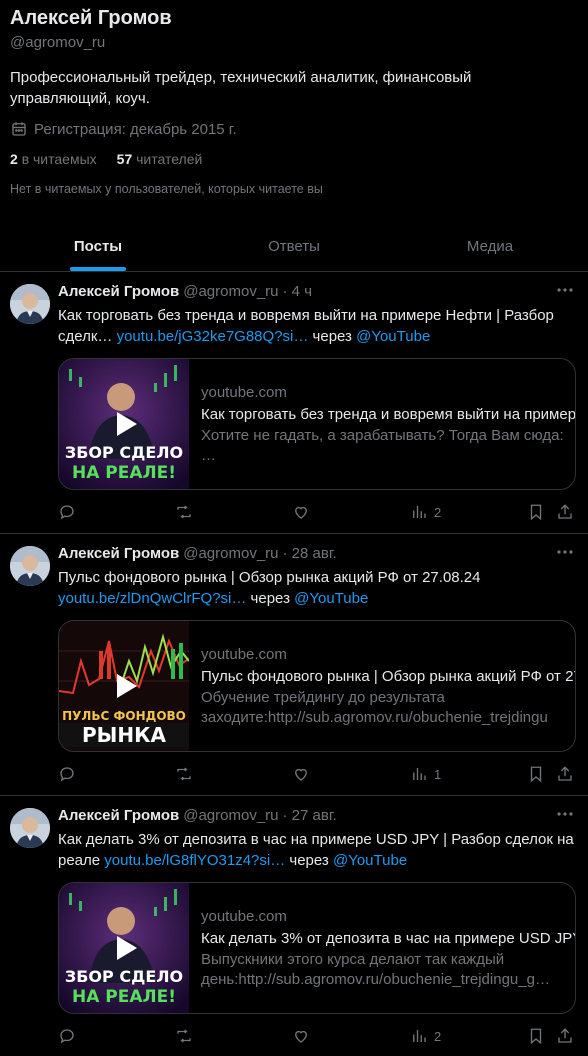 Image resolution: width=588 pixels, height=1056 pixels. I want to click on followers-link: 57 читателей, so click(160, 159).